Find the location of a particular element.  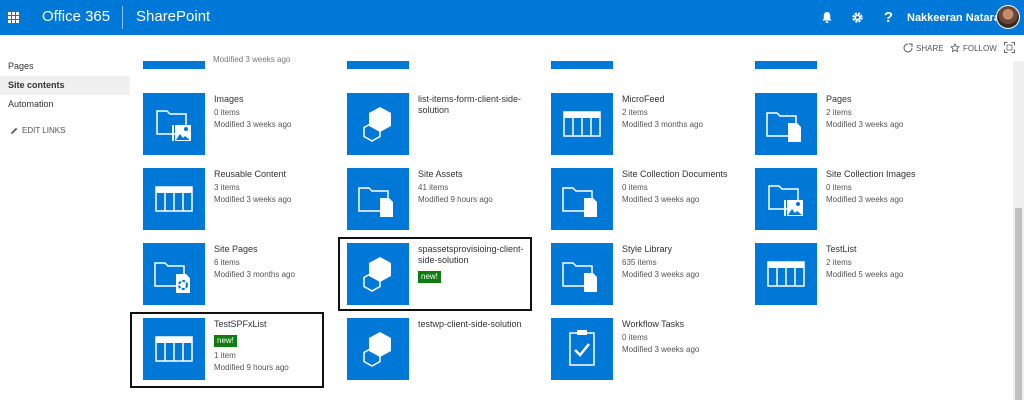

share-label: SHARE is located at coordinates (930, 48).